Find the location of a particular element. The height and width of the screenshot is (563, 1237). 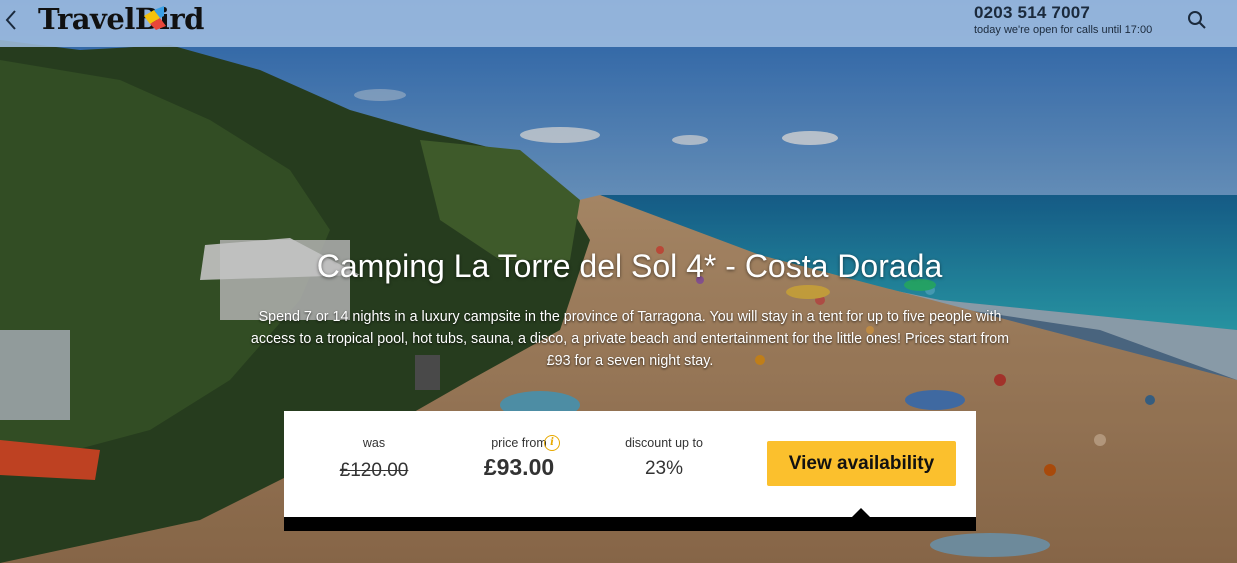

was-price-block: was £120.00 is located at coordinates (374, 459).